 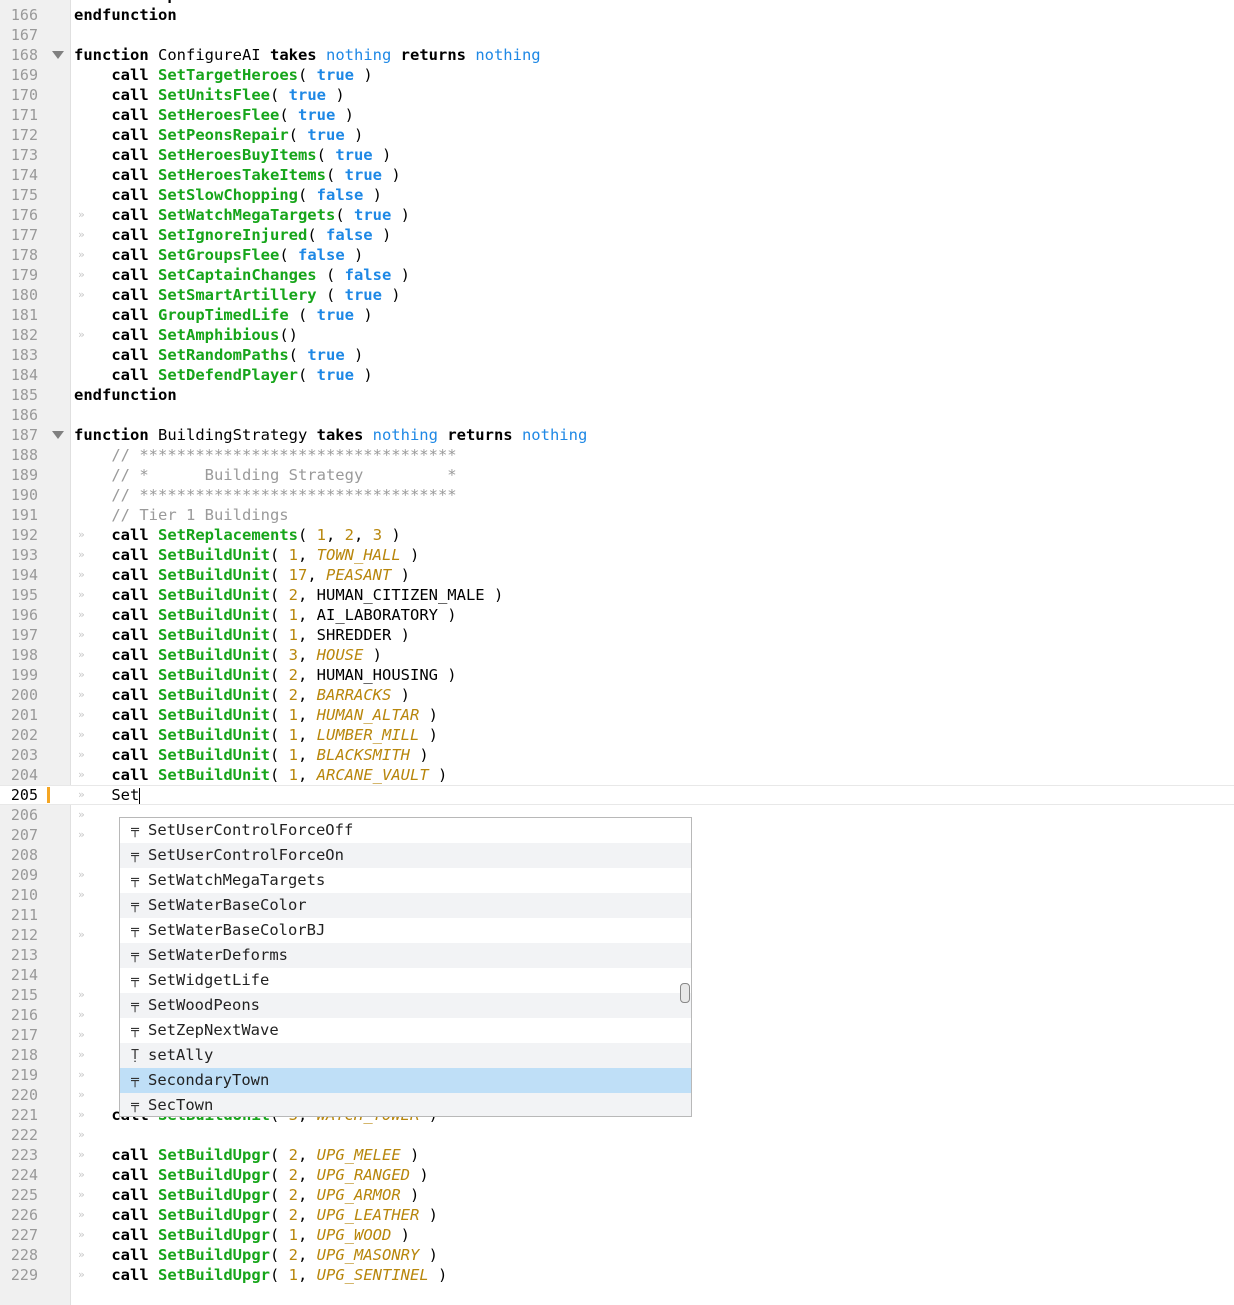 What do you see at coordinates (617, 1255) in the screenshot?
I see `code-line: 228» call SetBuildUpgr( 2, UPG_MASONRY )` at bounding box center [617, 1255].